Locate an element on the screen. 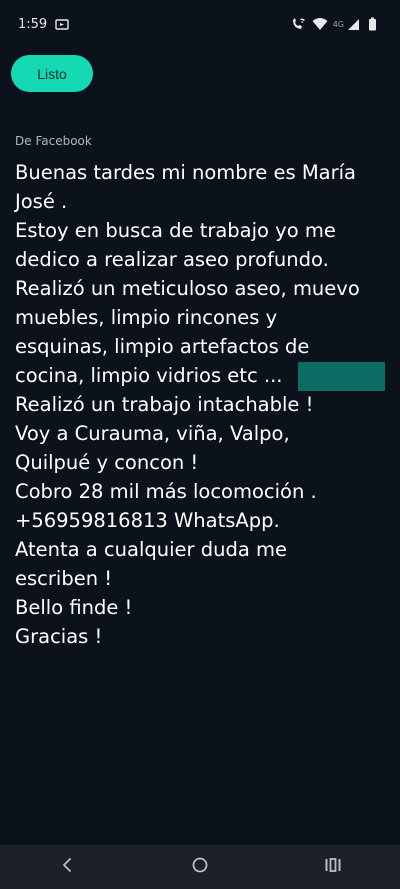  message-line: Realizó un meticuloso aseo, muevo is located at coordinates (187, 288).